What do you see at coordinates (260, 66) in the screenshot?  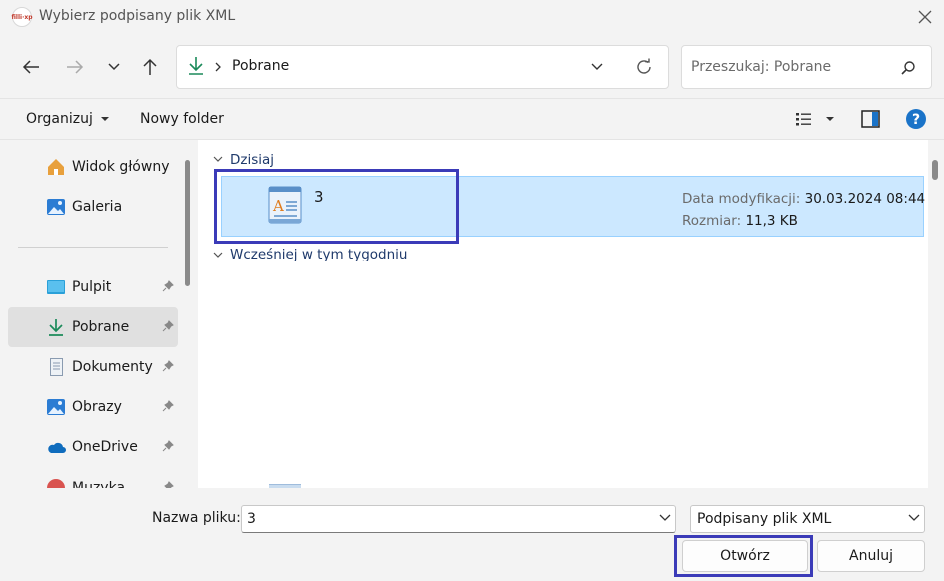 I see `breadcrumb-location: Pobrane` at bounding box center [260, 66].